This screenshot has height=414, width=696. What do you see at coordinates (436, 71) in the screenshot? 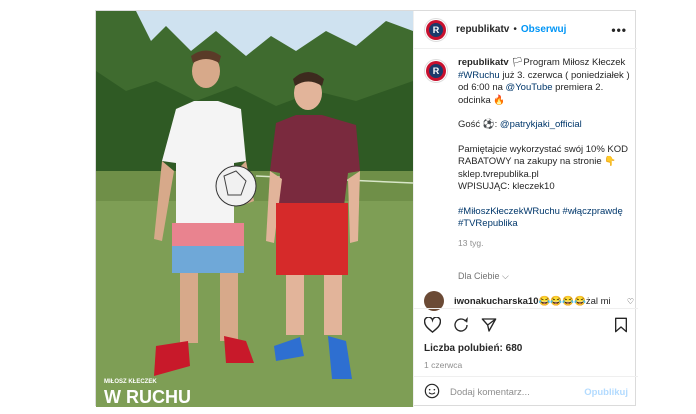
I see `caption-avatar: R` at bounding box center [436, 71].